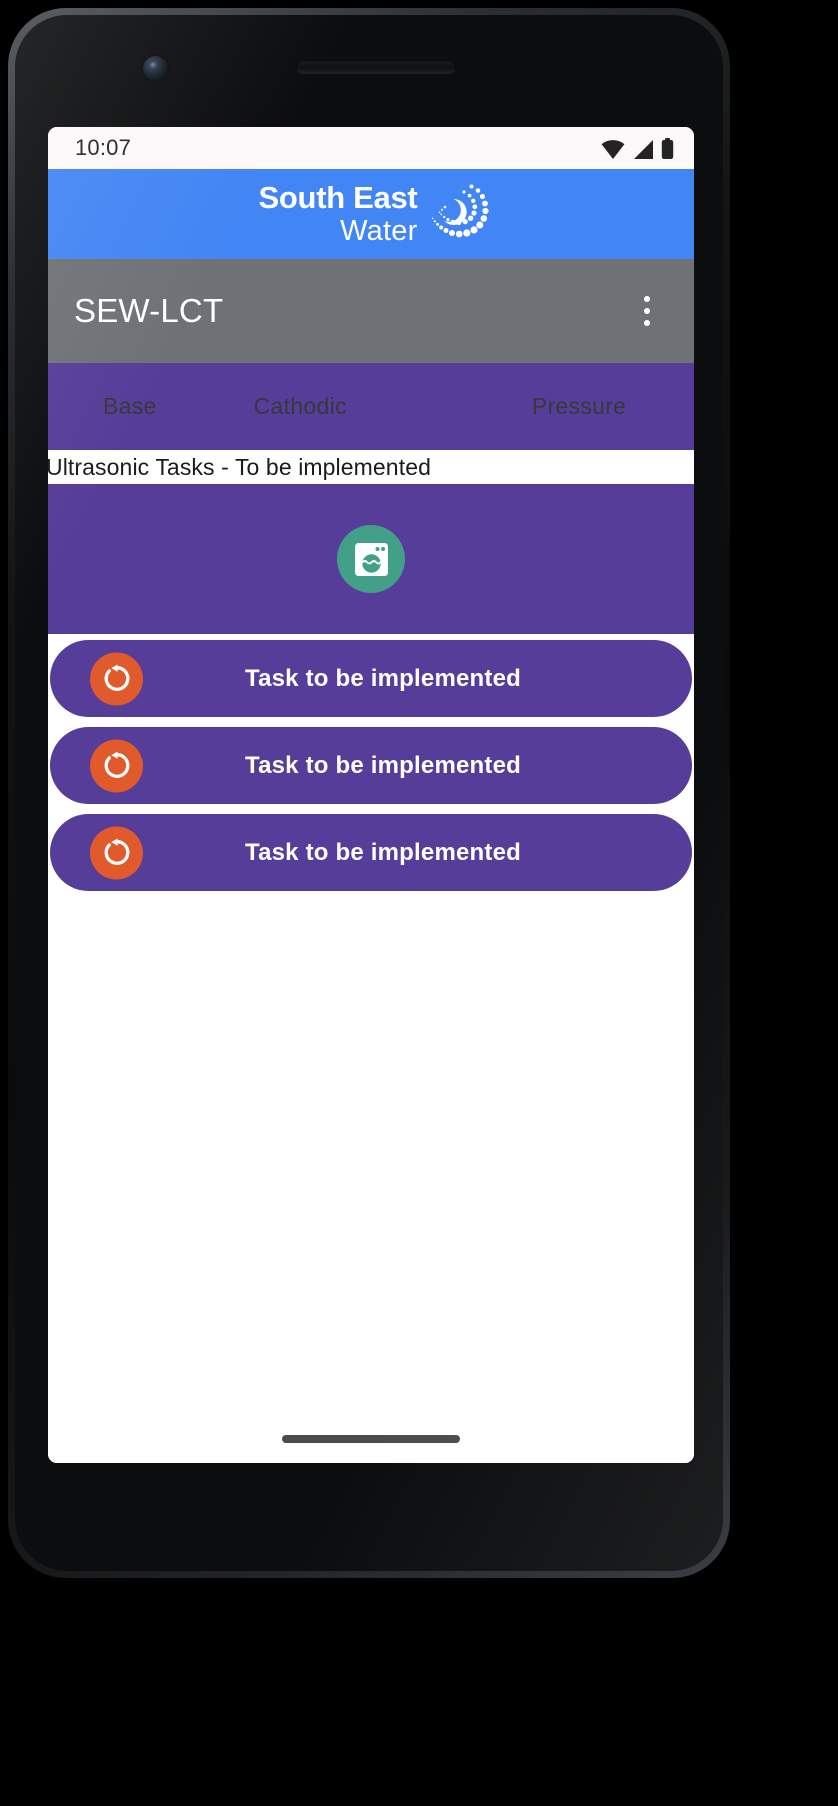 This screenshot has height=1806, width=838. I want to click on tab-bar: Base Cathodic Pressure, so click(371, 406).